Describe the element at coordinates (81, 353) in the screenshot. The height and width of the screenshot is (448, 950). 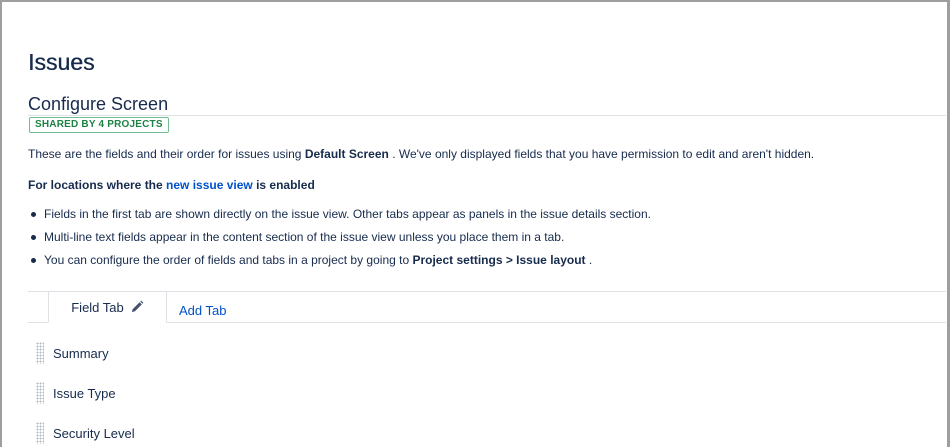
I see `field-label: Summary` at that location.